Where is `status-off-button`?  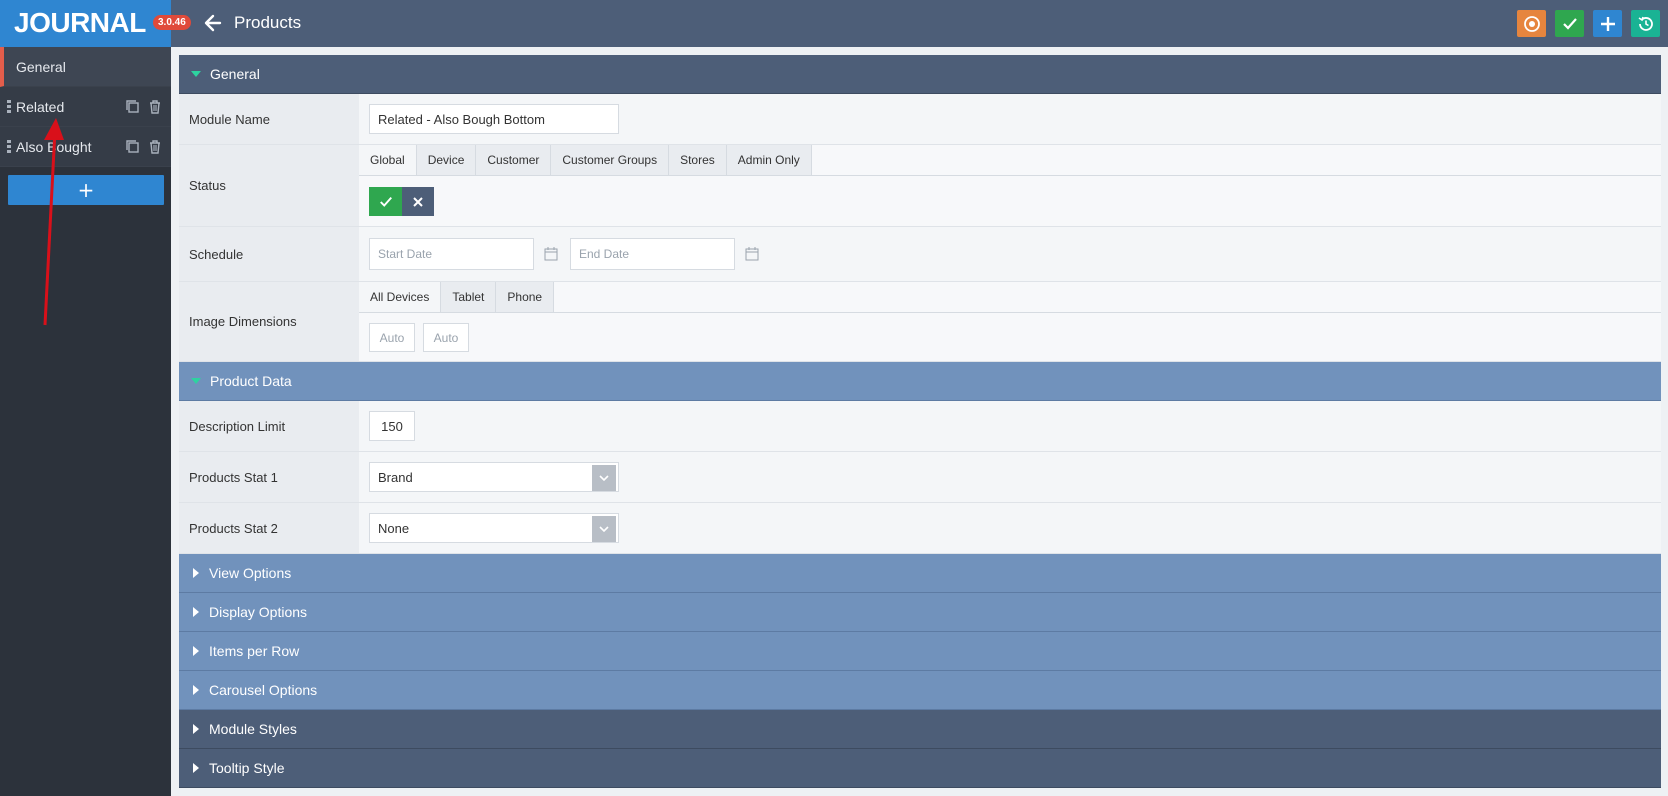 status-off-button is located at coordinates (418, 201).